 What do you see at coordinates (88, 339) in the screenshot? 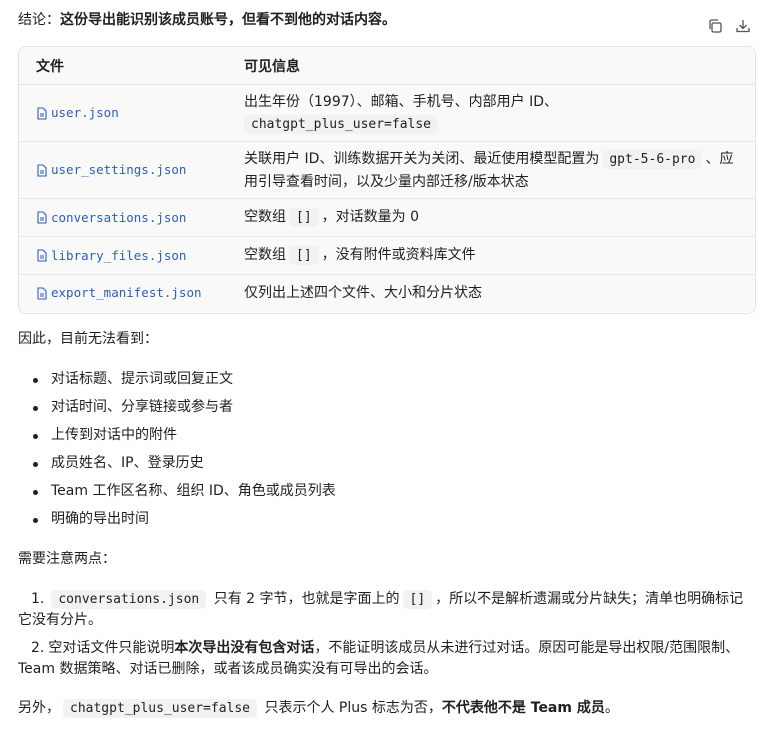
I see `therefore-text: 因此，目前无法看到：` at bounding box center [88, 339].